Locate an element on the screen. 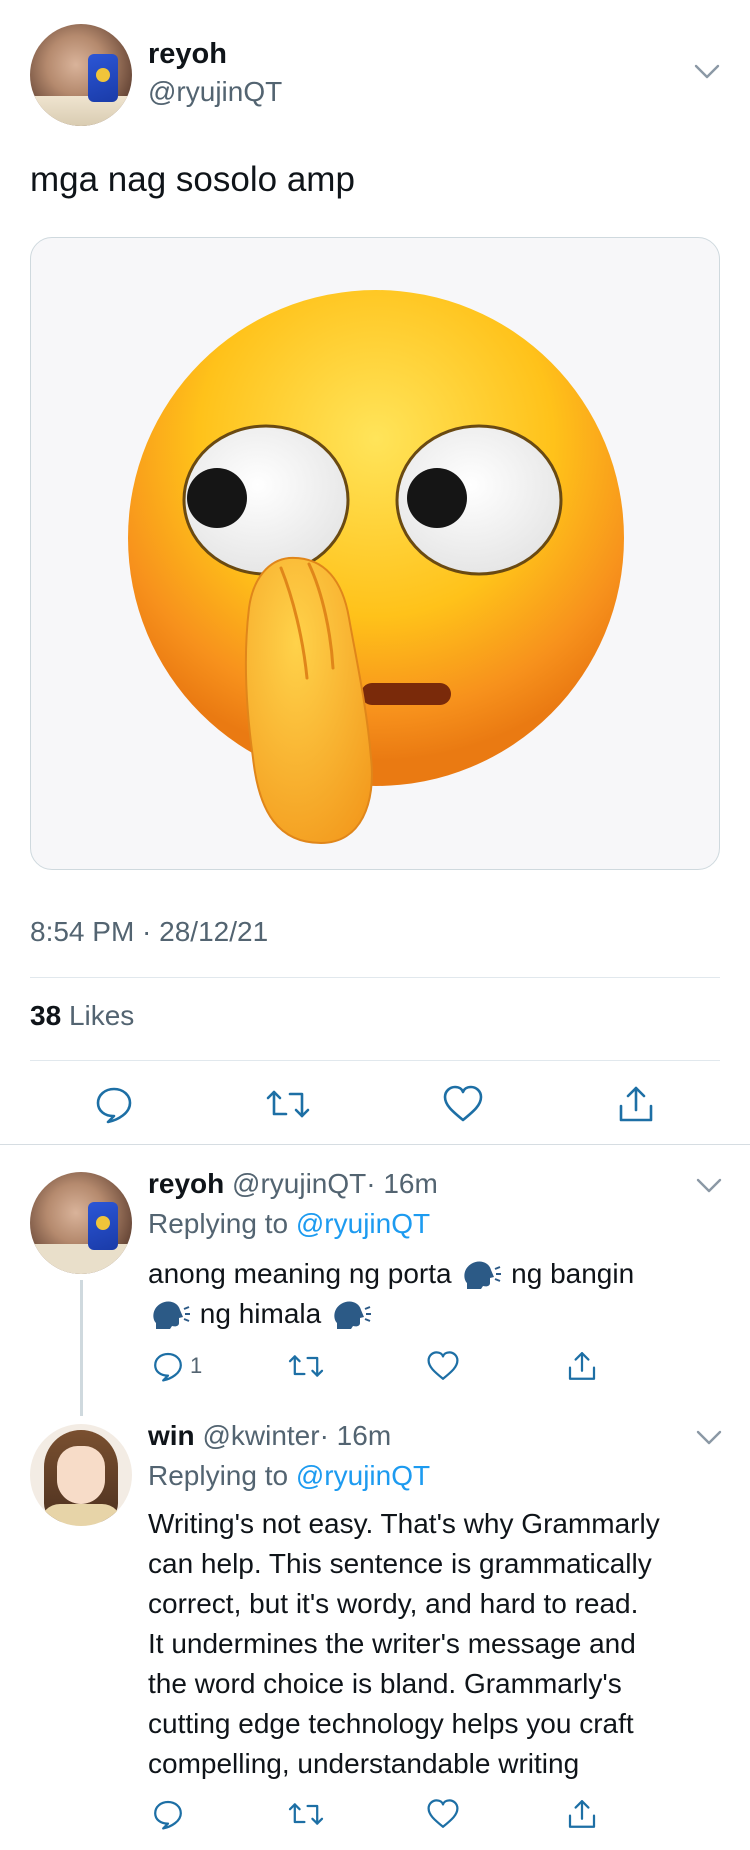 The image size is (750, 1850). reply-line: anong meaning ng porta ng bangin is located at coordinates (438, 1274).